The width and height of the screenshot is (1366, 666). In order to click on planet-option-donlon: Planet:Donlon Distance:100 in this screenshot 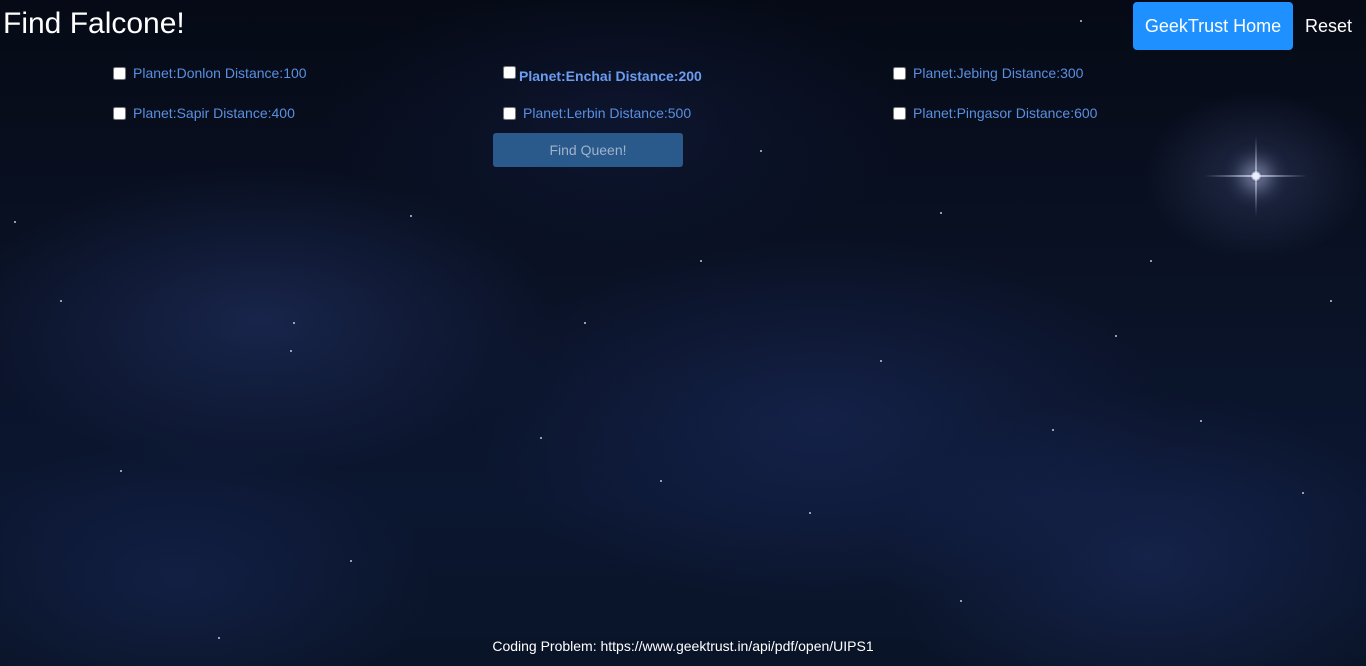, I will do `click(210, 73)`.